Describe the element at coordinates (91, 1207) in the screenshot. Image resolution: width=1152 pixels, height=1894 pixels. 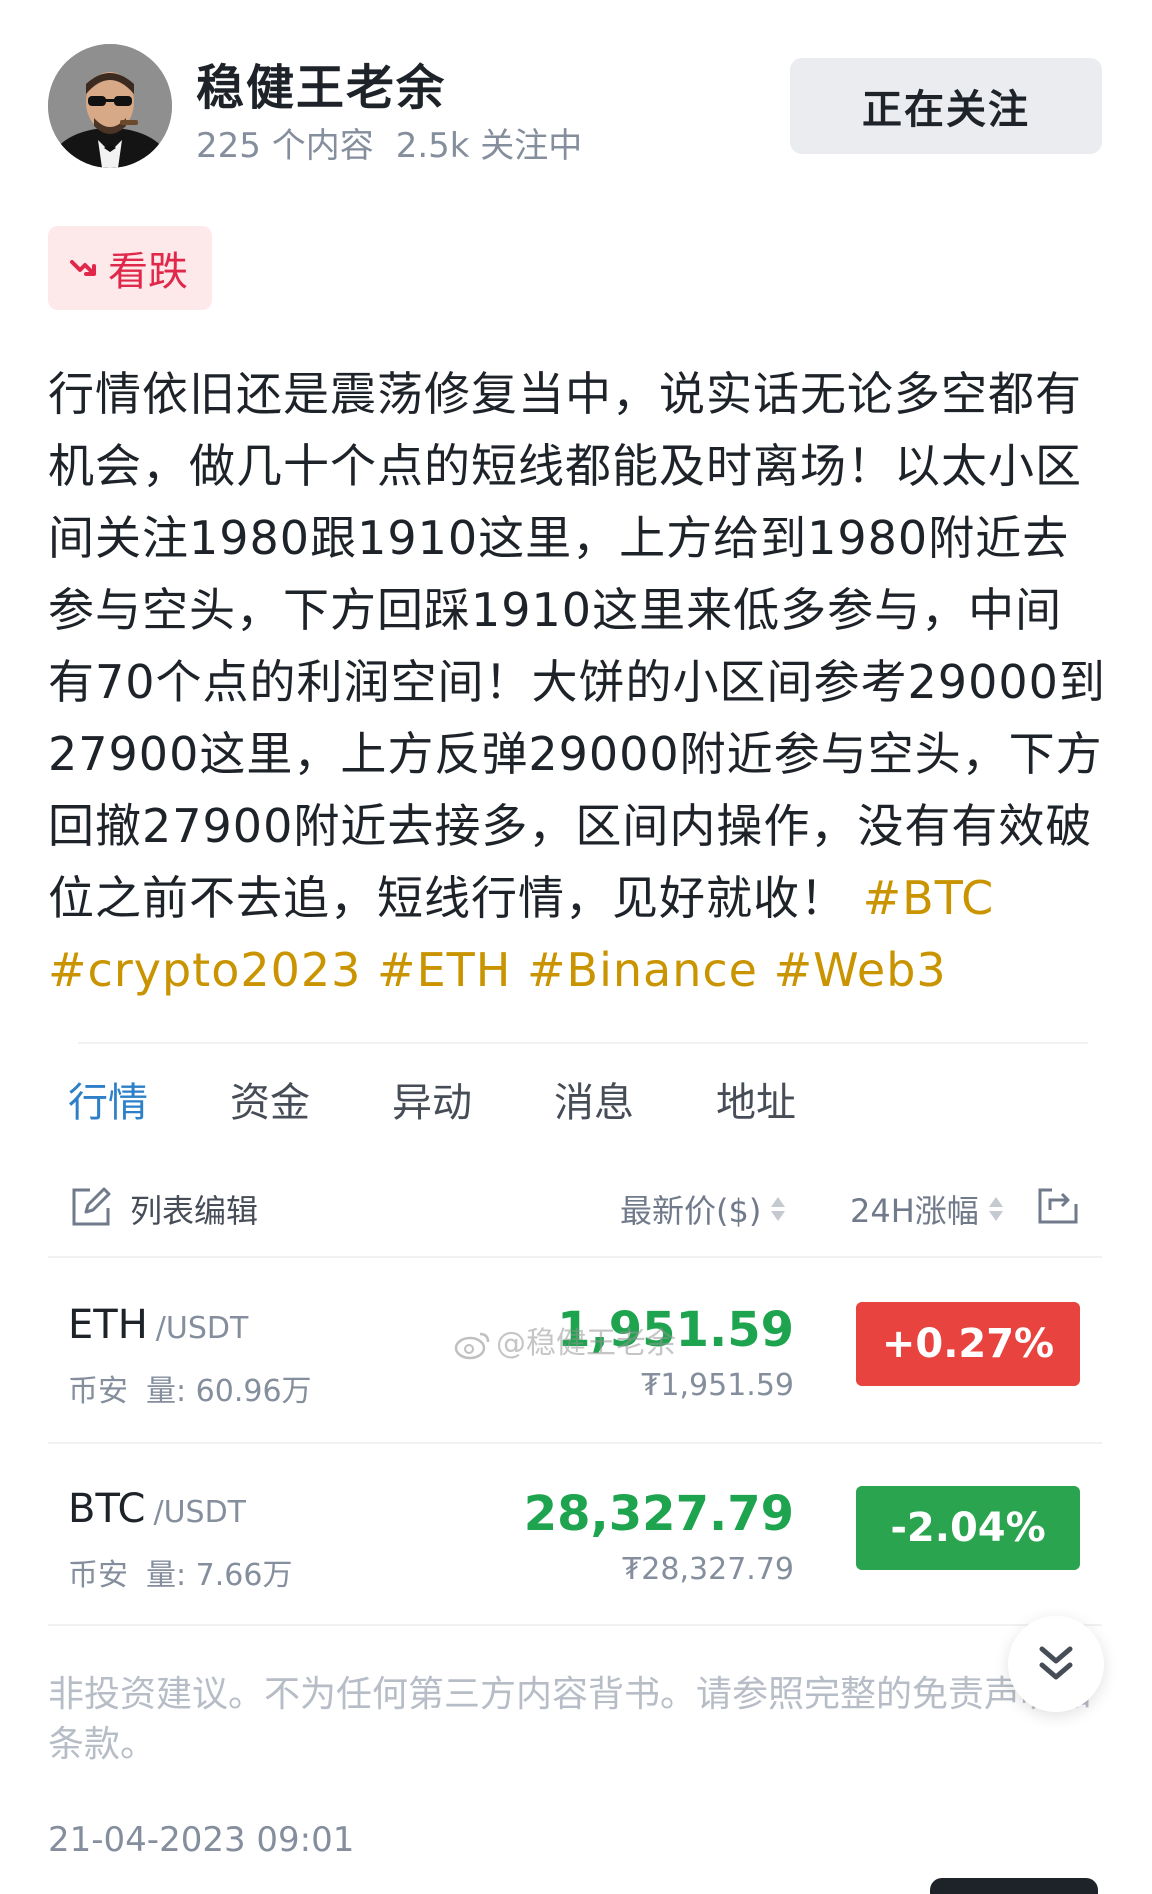
I see `edit-icon` at that location.